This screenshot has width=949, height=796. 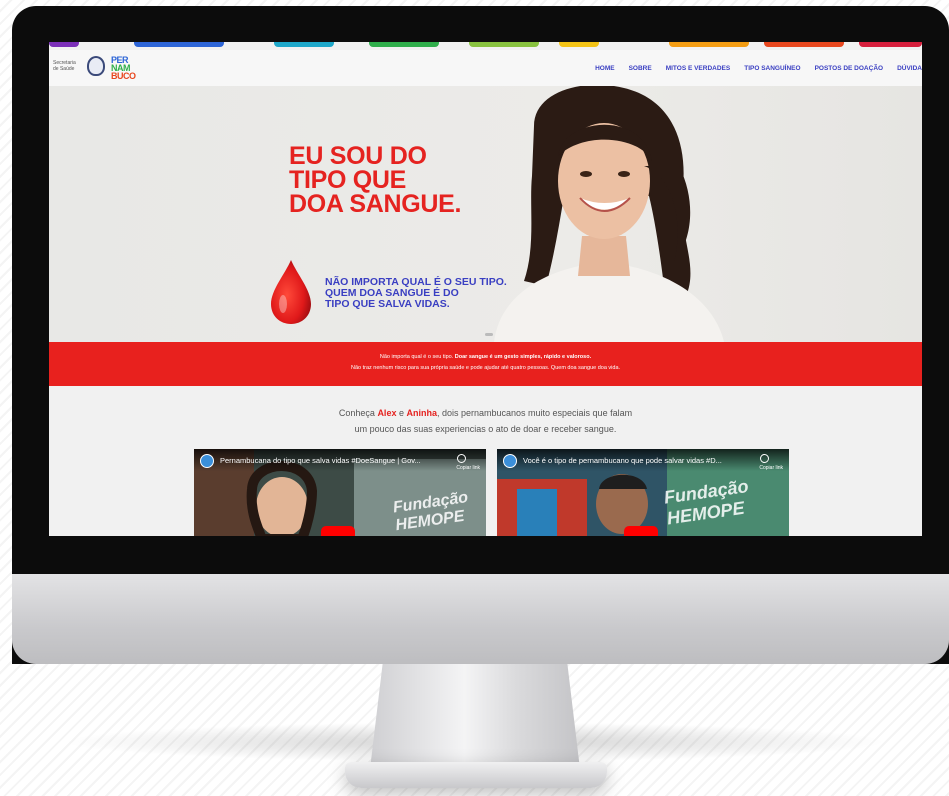 I want to click on monitor-stand, so click(x=475, y=716).